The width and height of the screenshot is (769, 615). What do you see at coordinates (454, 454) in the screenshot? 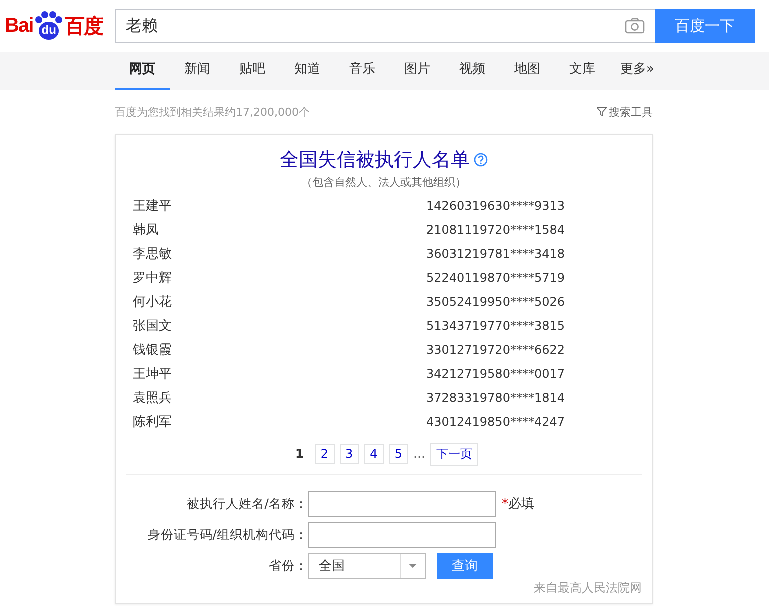
I see `next-page-link: 下一页` at bounding box center [454, 454].